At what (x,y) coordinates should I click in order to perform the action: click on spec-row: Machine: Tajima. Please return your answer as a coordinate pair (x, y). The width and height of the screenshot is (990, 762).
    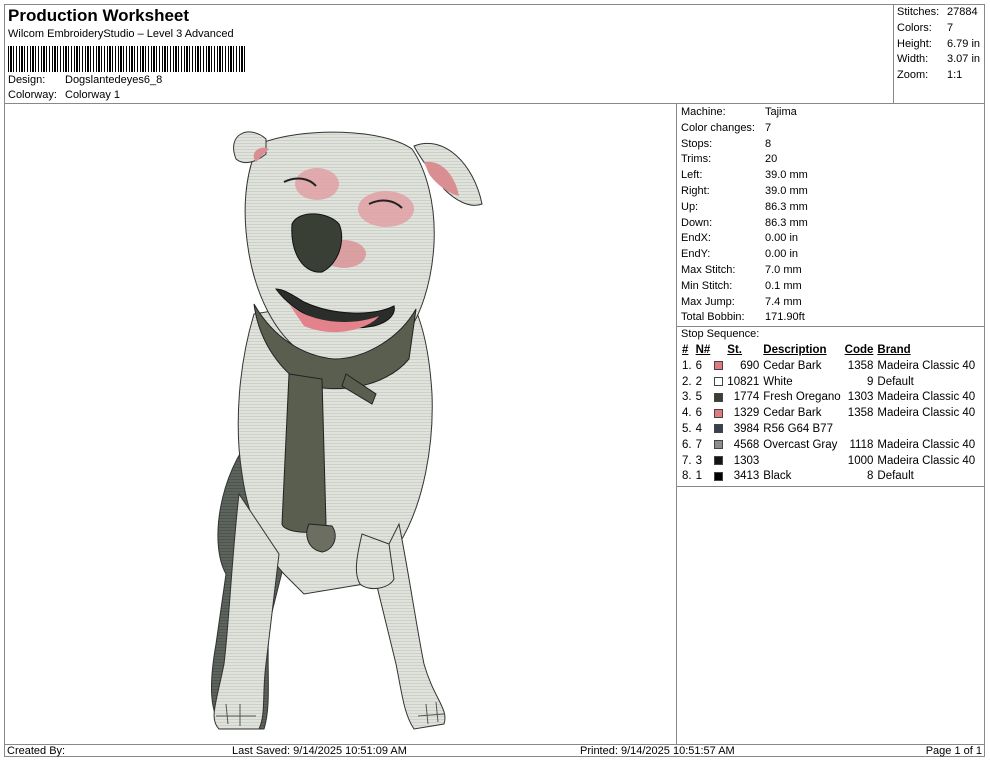
    Looking at the image, I should click on (833, 113).